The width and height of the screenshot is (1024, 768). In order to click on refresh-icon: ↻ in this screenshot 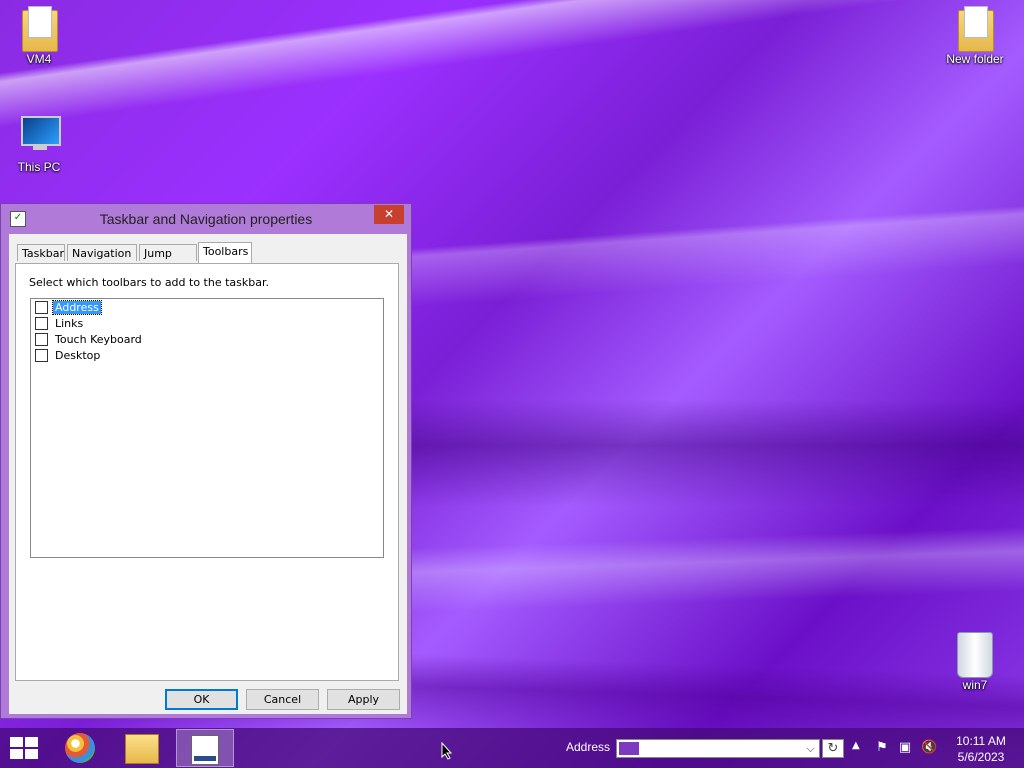, I will do `click(833, 748)`.